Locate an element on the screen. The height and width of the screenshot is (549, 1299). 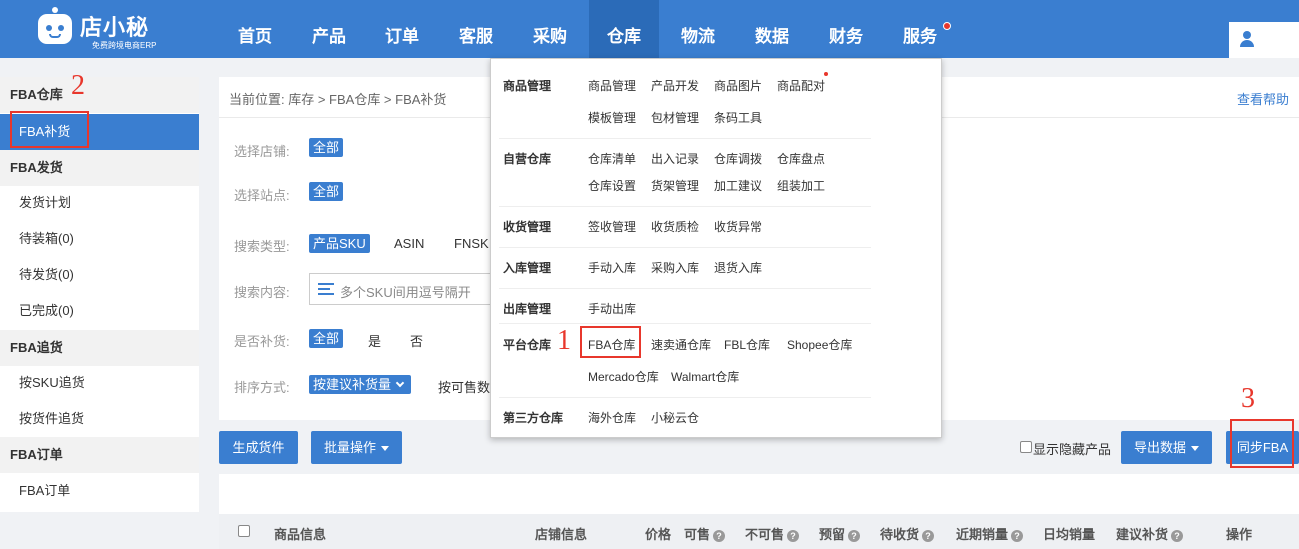
sidebar-item-completed: 已完成(0) is located at coordinates (99, 311).